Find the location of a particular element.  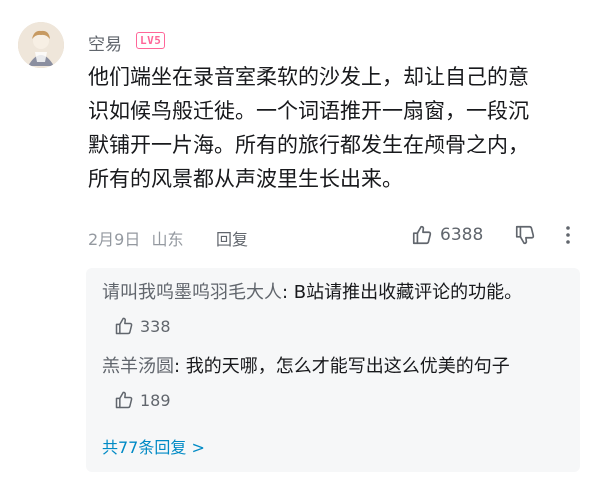

like-button: 6388 is located at coordinates (447, 235).